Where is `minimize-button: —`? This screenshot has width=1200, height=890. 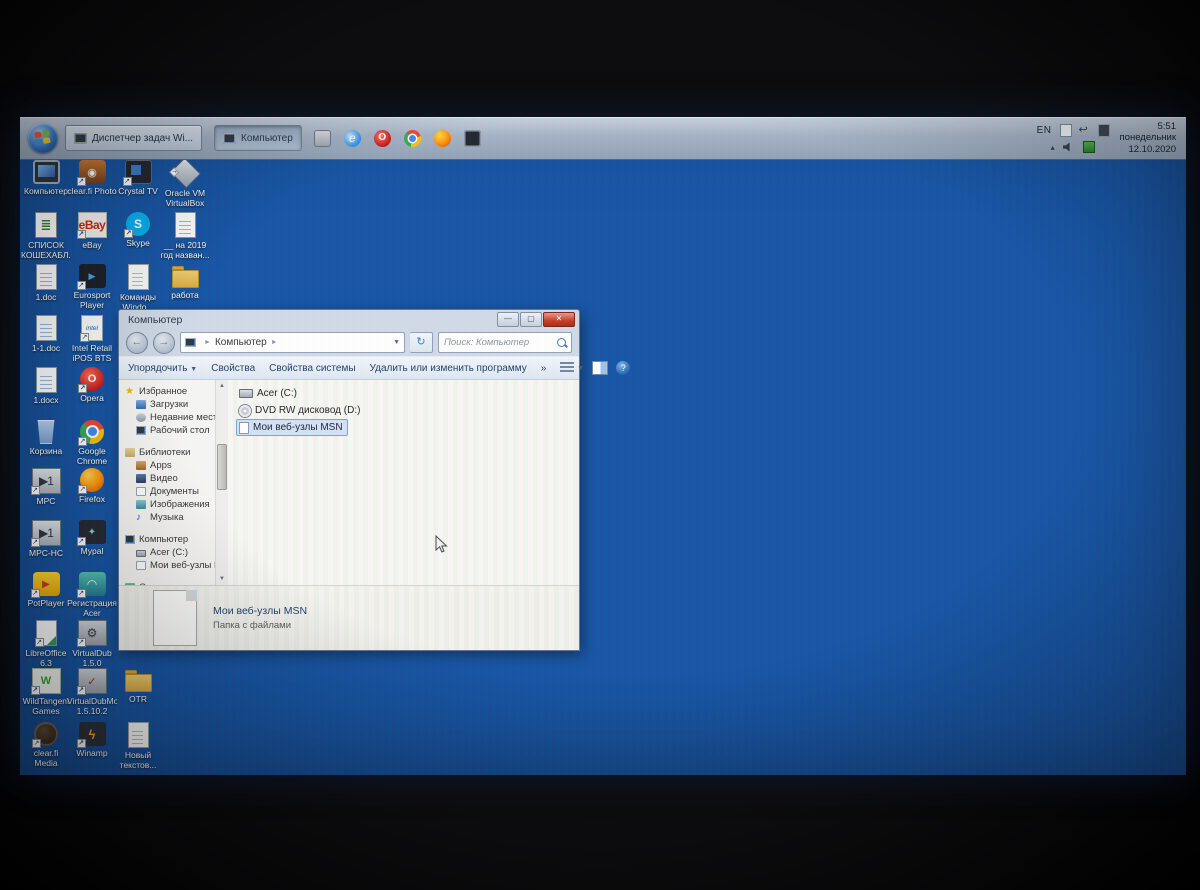
minimize-button: — is located at coordinates (508, 319).